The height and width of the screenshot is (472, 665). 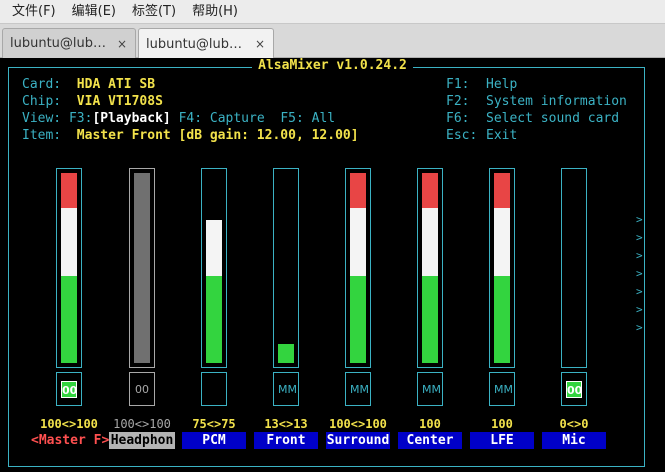 I want to click on tab-terminal-2: lubuntu@lub… ×, so click(x=206, y=43).